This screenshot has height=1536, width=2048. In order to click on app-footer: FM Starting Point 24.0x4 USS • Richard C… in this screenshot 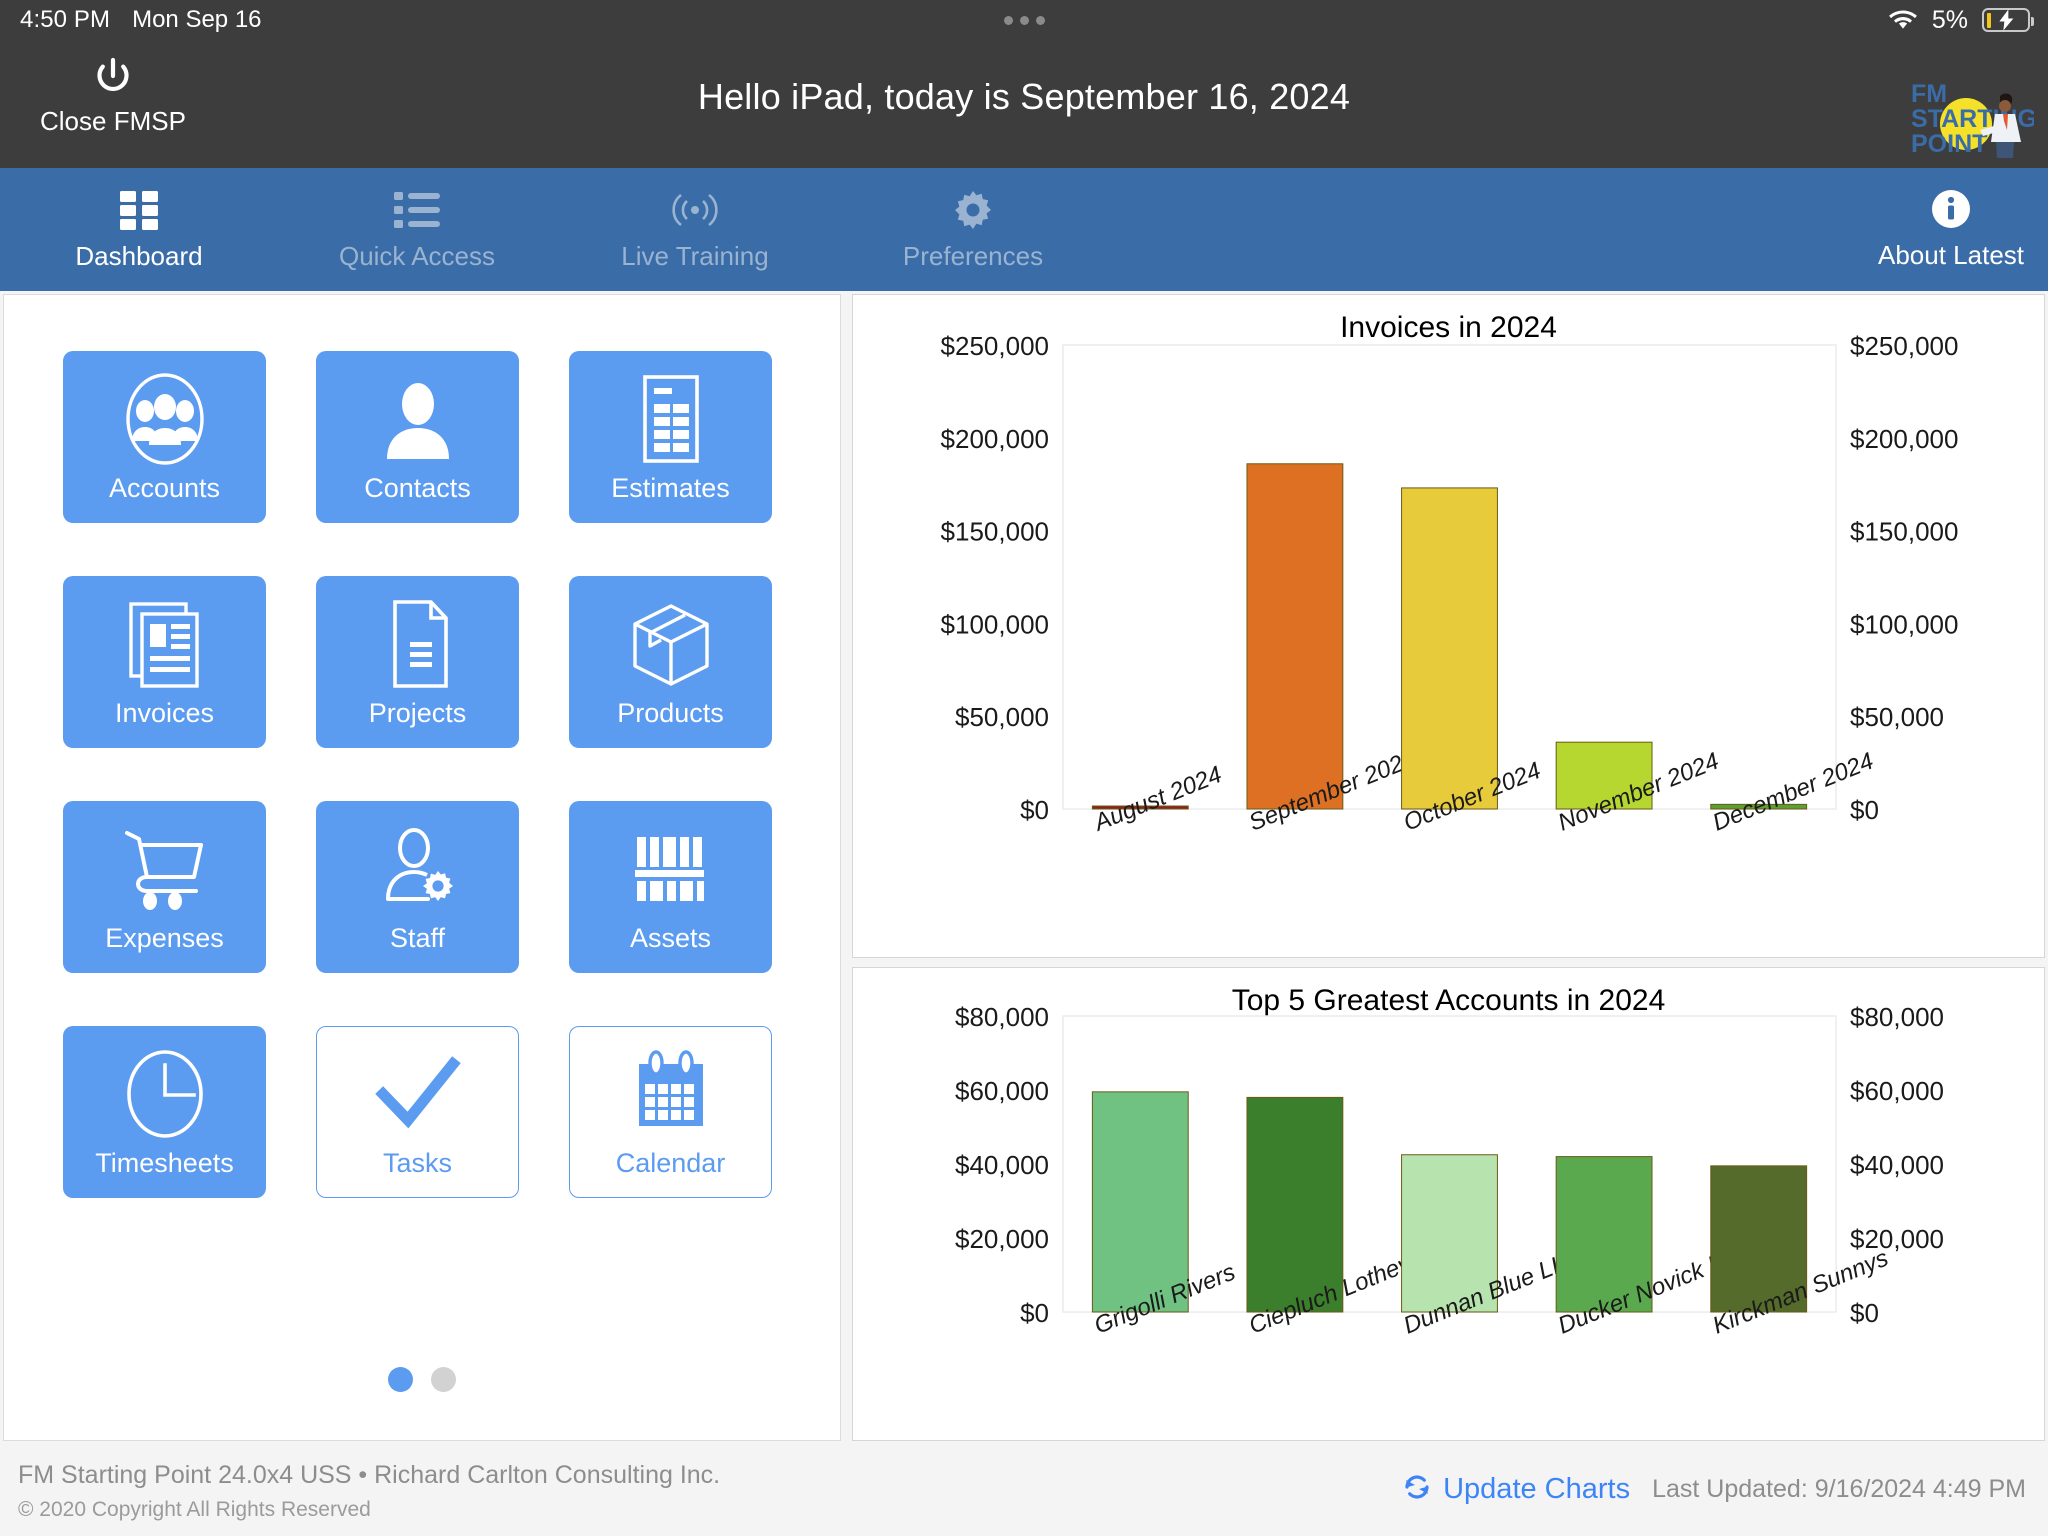, I will do `click(1024, 1491)`.